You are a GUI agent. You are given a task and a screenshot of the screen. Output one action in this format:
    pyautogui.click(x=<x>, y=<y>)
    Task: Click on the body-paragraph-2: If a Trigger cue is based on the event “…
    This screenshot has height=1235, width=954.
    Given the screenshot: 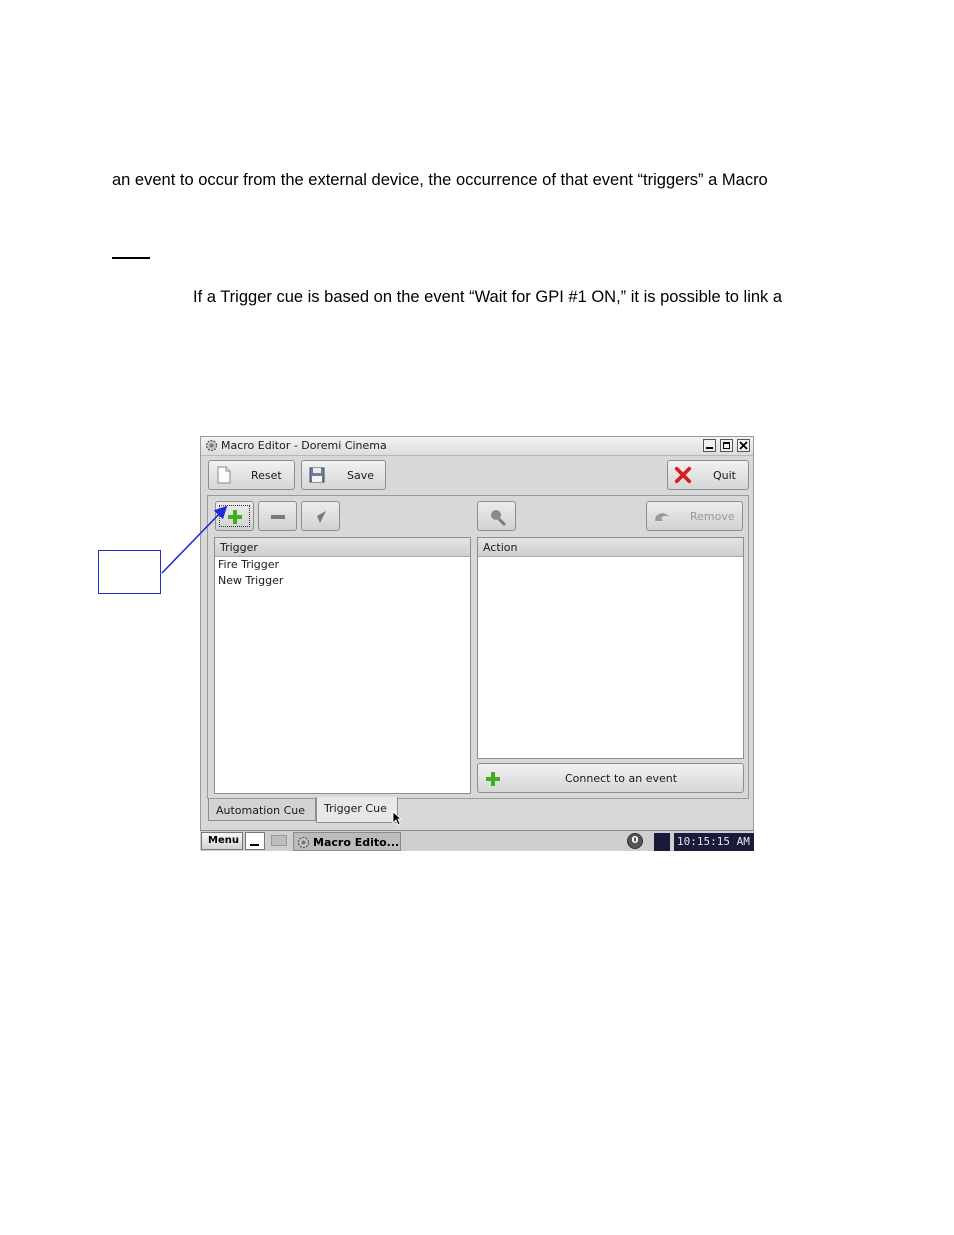 What is the action you would take?
    pyautogui.click(x=488, y=297)
    